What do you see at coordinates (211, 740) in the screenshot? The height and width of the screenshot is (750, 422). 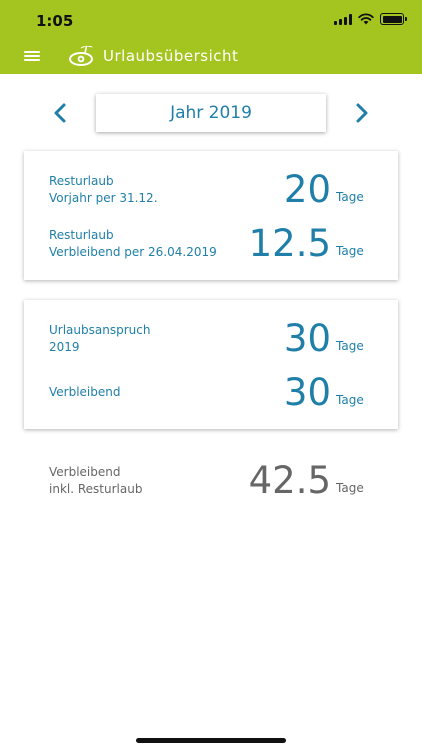 I see `home-indicator` at bounding box center [211, 740].